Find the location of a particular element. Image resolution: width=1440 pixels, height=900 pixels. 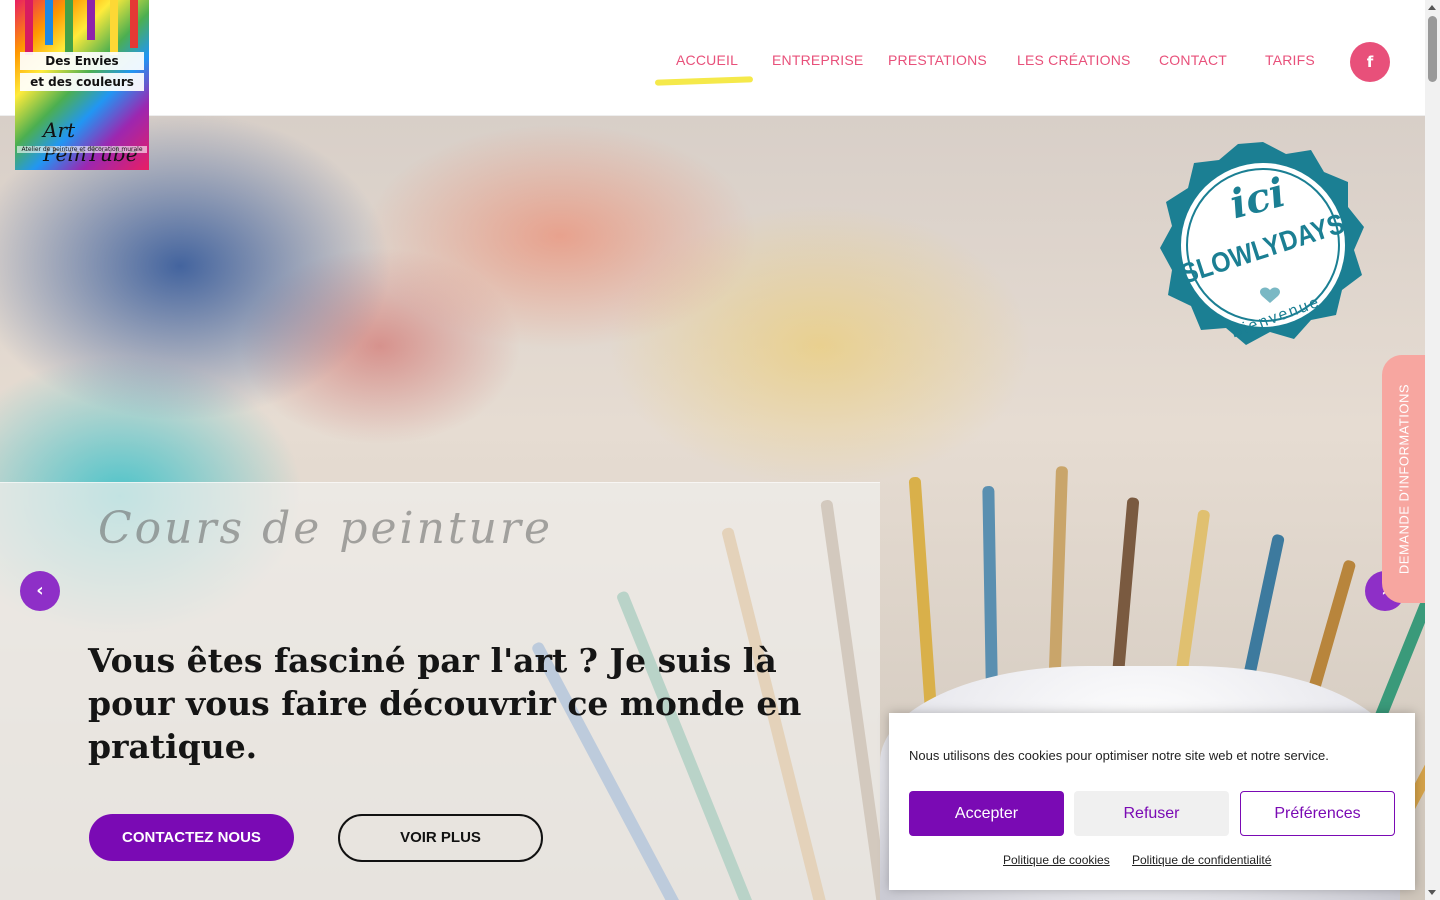

nav-item-contact: CONTACT is located at coordinates (1193, 60).